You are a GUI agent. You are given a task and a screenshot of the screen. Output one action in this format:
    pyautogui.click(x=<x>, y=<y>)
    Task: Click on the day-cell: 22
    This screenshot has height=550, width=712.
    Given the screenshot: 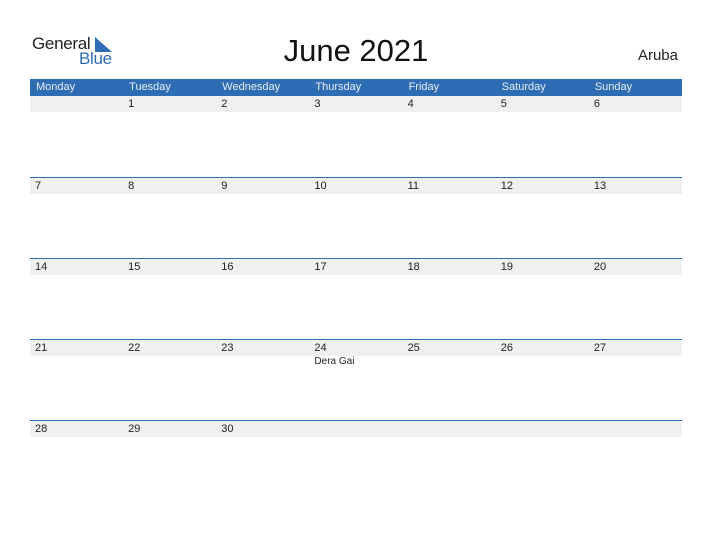 What is the action you would take?
    pyautogui.click(x=134, y=348)
    